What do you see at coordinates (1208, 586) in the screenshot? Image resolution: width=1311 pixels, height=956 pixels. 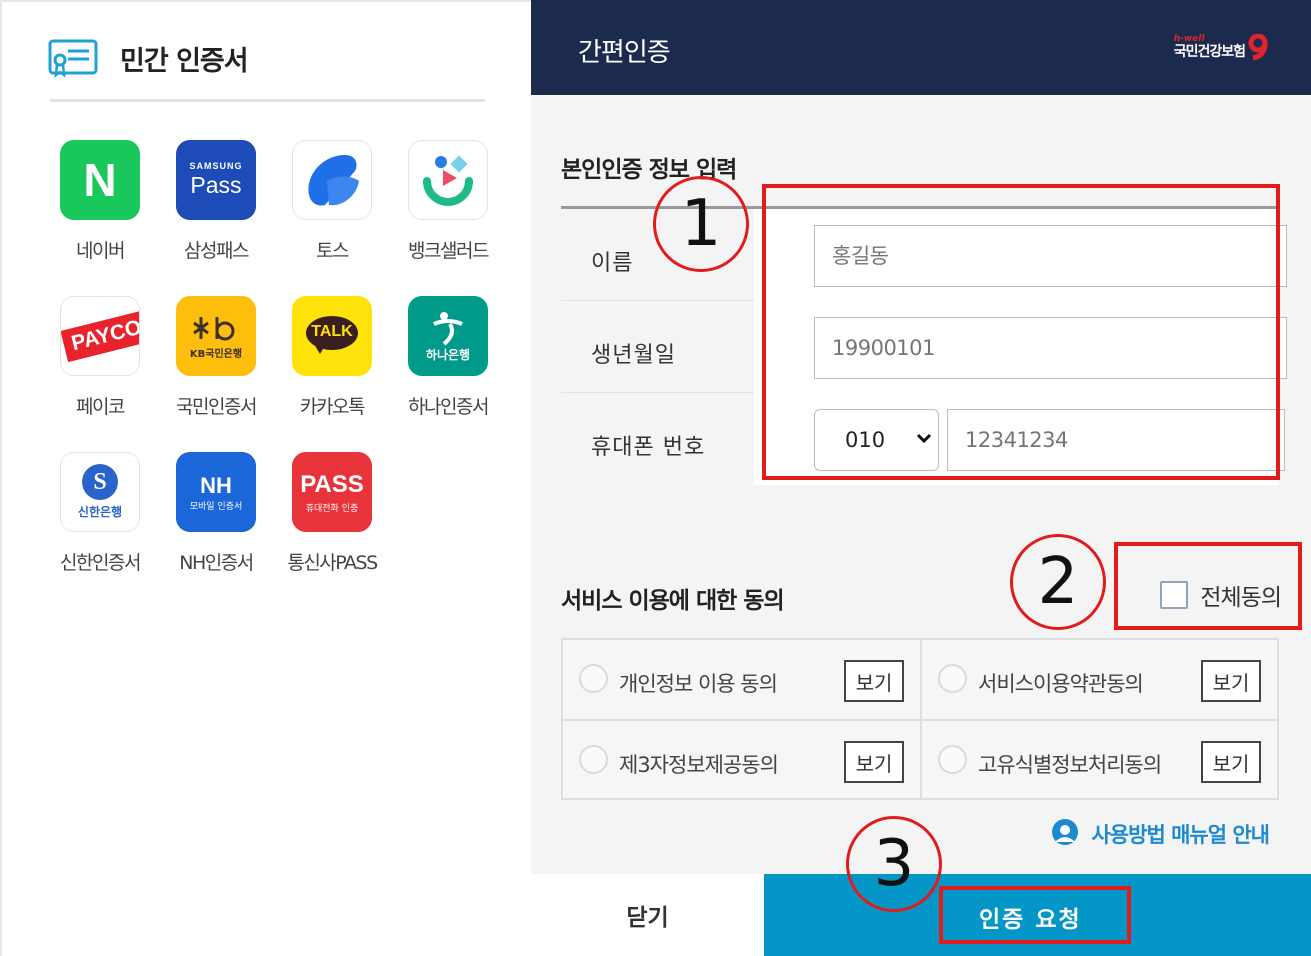 I see `annotation-box-agree-all` at bounding box center [1208, 586].